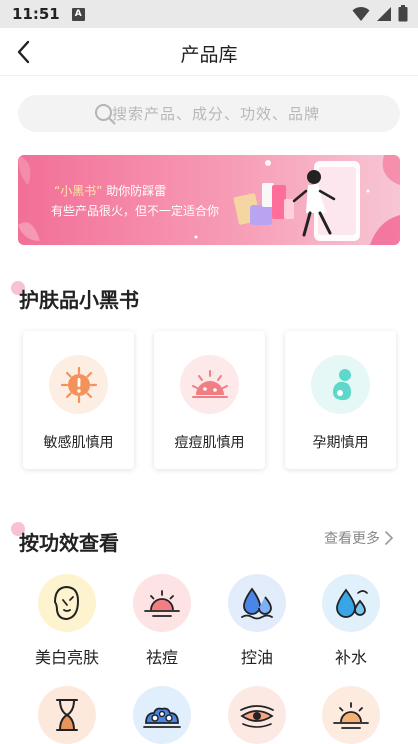 This screenshot has width=418, height=744. I want to click on card-pregnancy: 孕期慎用, so click(340, 400).